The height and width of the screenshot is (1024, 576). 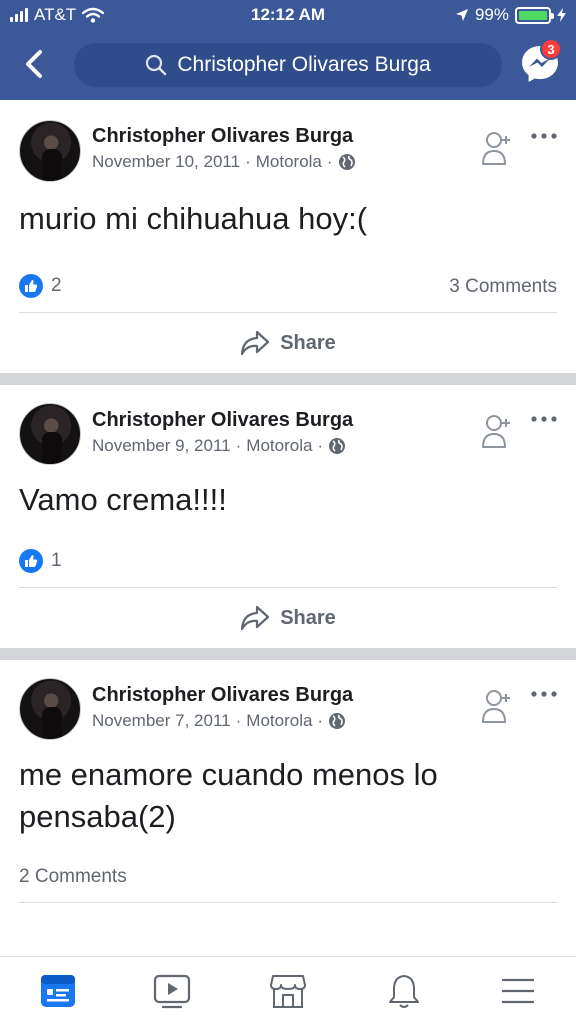 What do you see at coordinates (288, 286) in the screenshot?
I see `post-stats: 2 3 Comments` at bounding box center [288, 286].